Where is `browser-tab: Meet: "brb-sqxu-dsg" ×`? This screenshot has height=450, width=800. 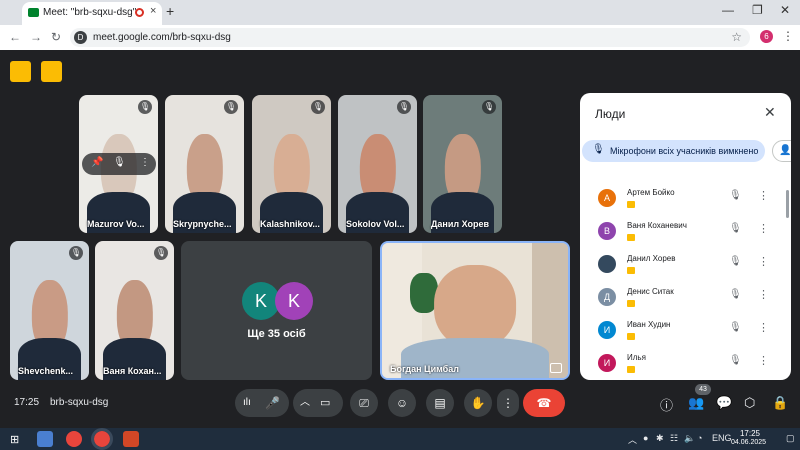 browser-tab: Meet: "brb-sqxu-dsg" × is located at coordinates (92, 13).